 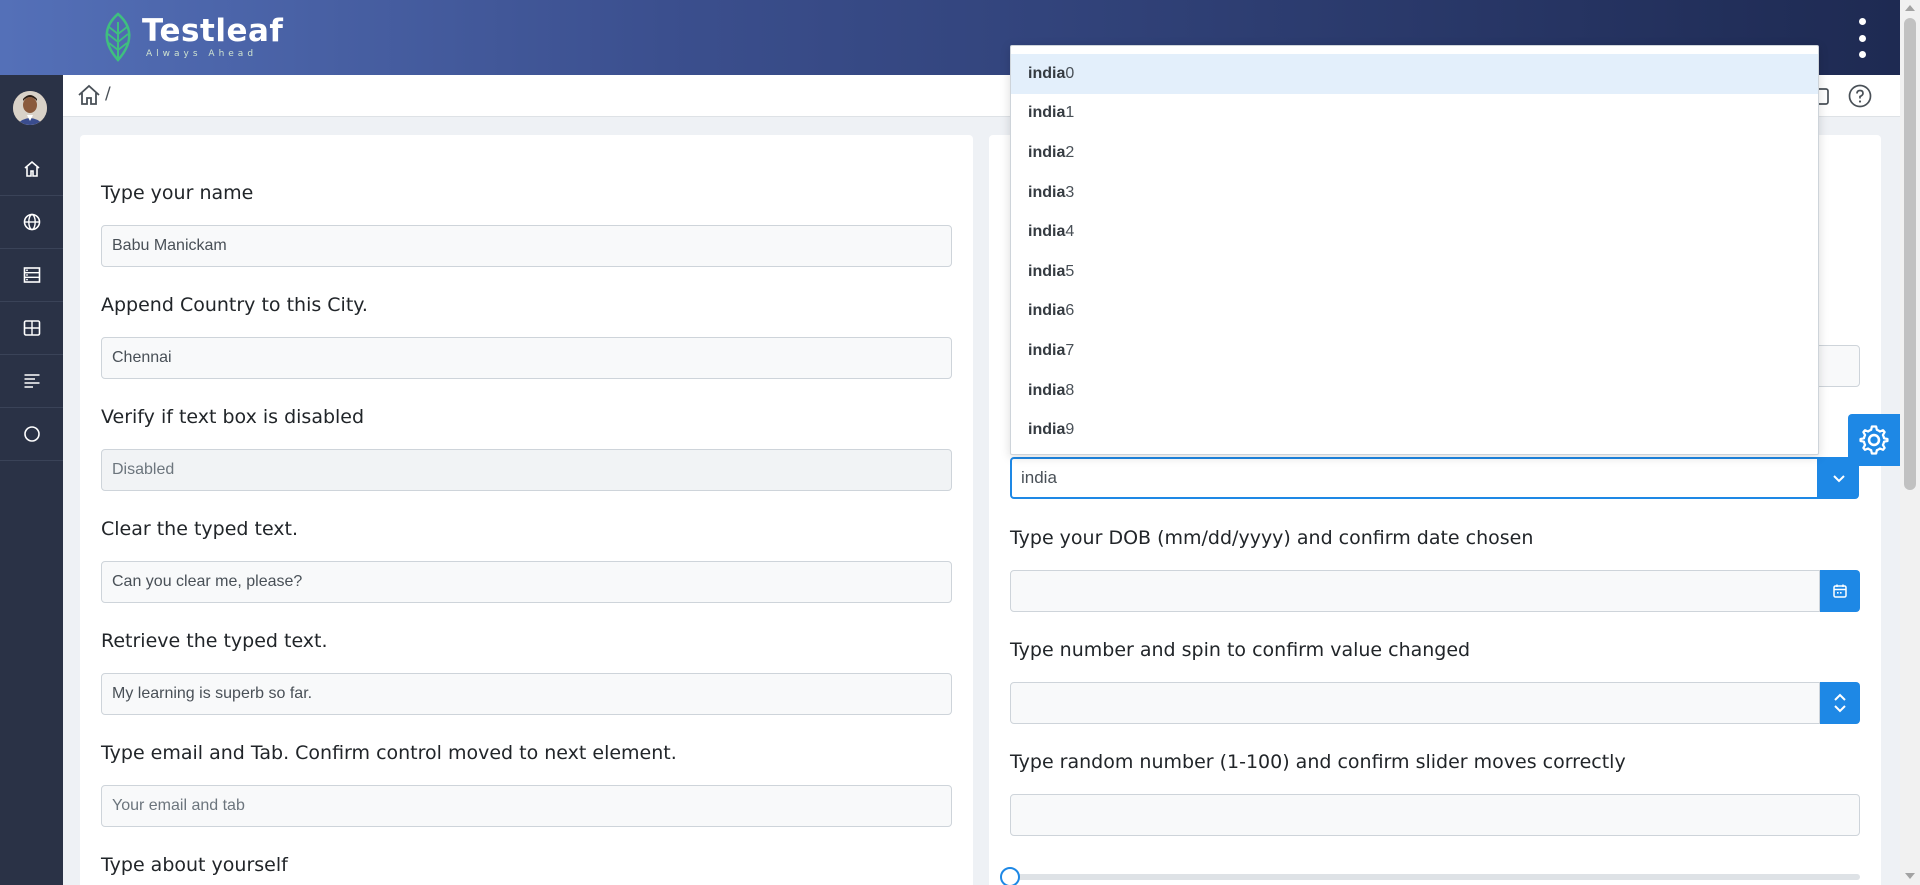 I want to click on globe-icon, so click(x=31, y=222).